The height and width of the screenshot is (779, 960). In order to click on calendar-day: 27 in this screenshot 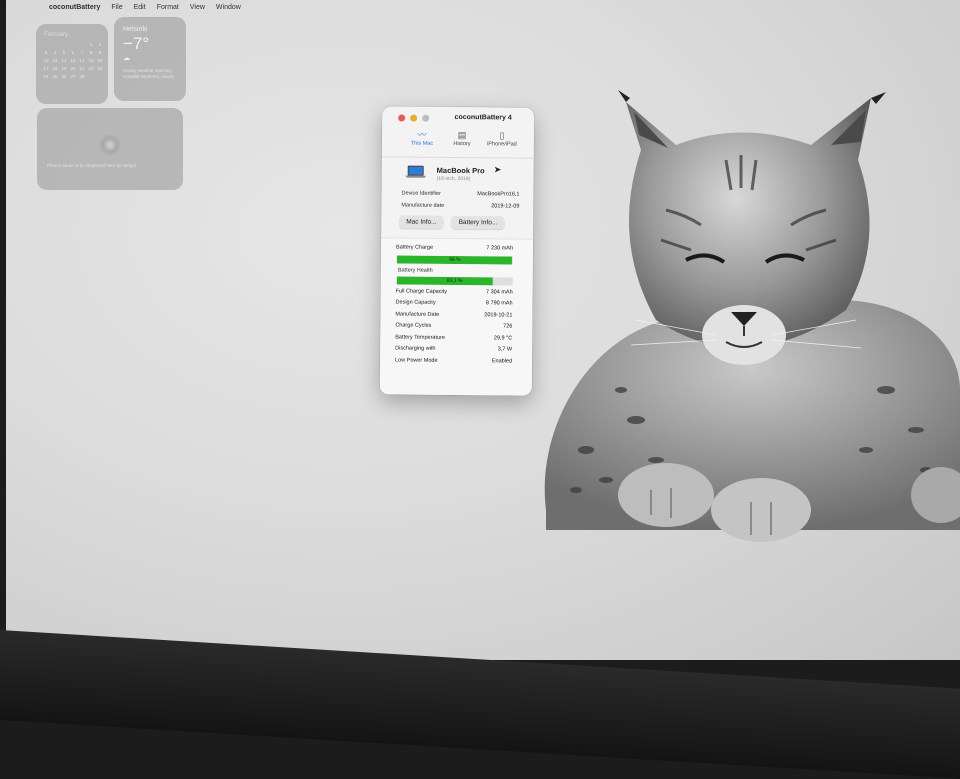, I will do `click(73, 76)`.